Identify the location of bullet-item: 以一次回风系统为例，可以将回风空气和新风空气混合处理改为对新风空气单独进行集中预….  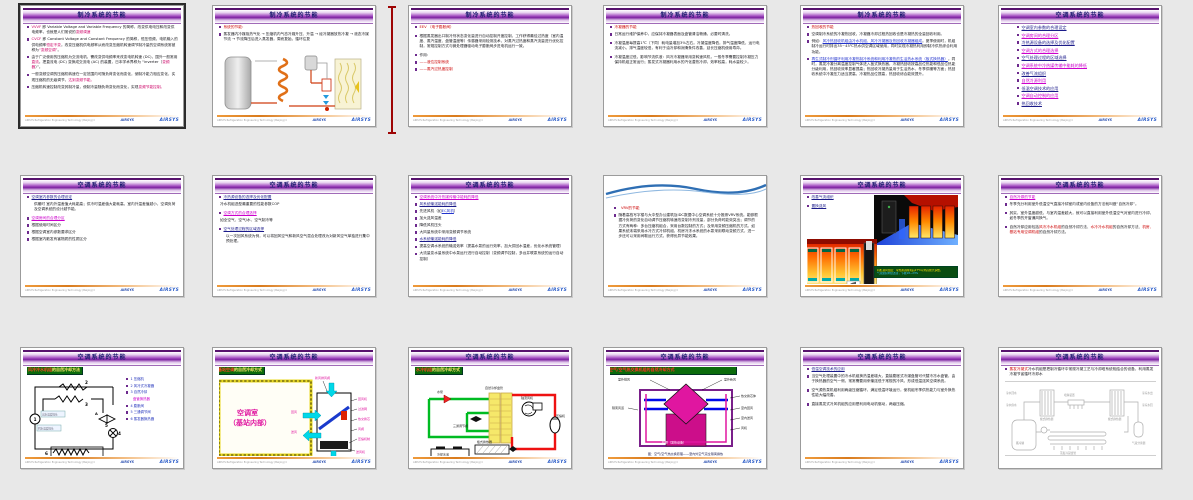
(294, 239).